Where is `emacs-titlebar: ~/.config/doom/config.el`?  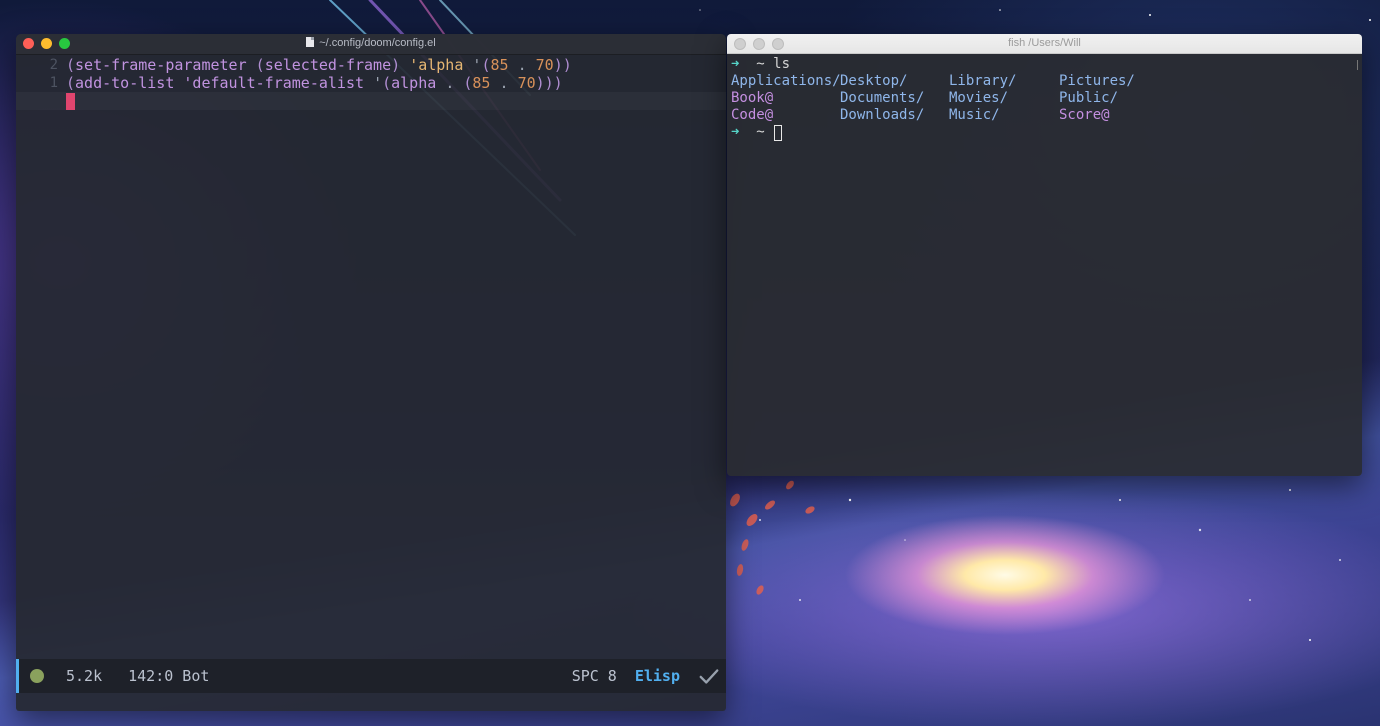
emacs-titlebar: ~/.config/doom/config.el is located at coordinates (371, 44).